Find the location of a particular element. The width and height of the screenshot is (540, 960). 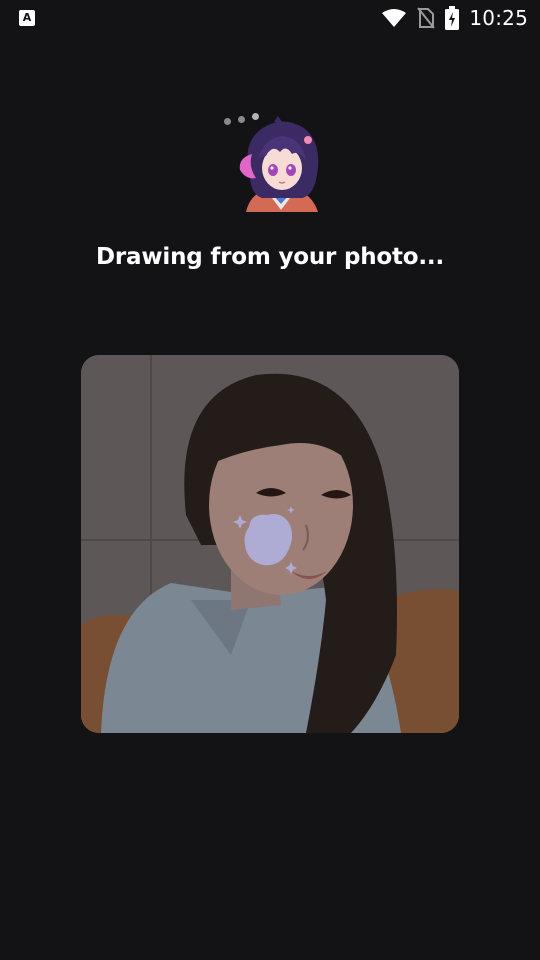

wifi-icon is located at coordinates (394, 18).